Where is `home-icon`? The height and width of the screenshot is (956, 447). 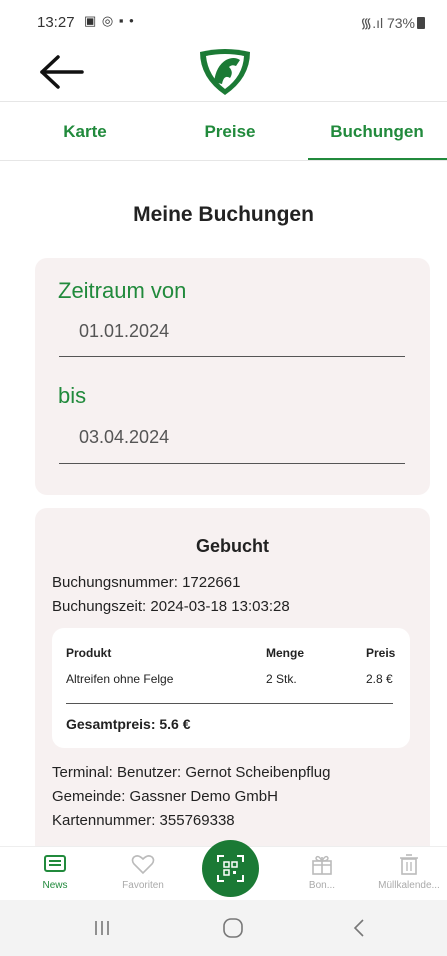 home-icon is located at coordinates (233, 928).